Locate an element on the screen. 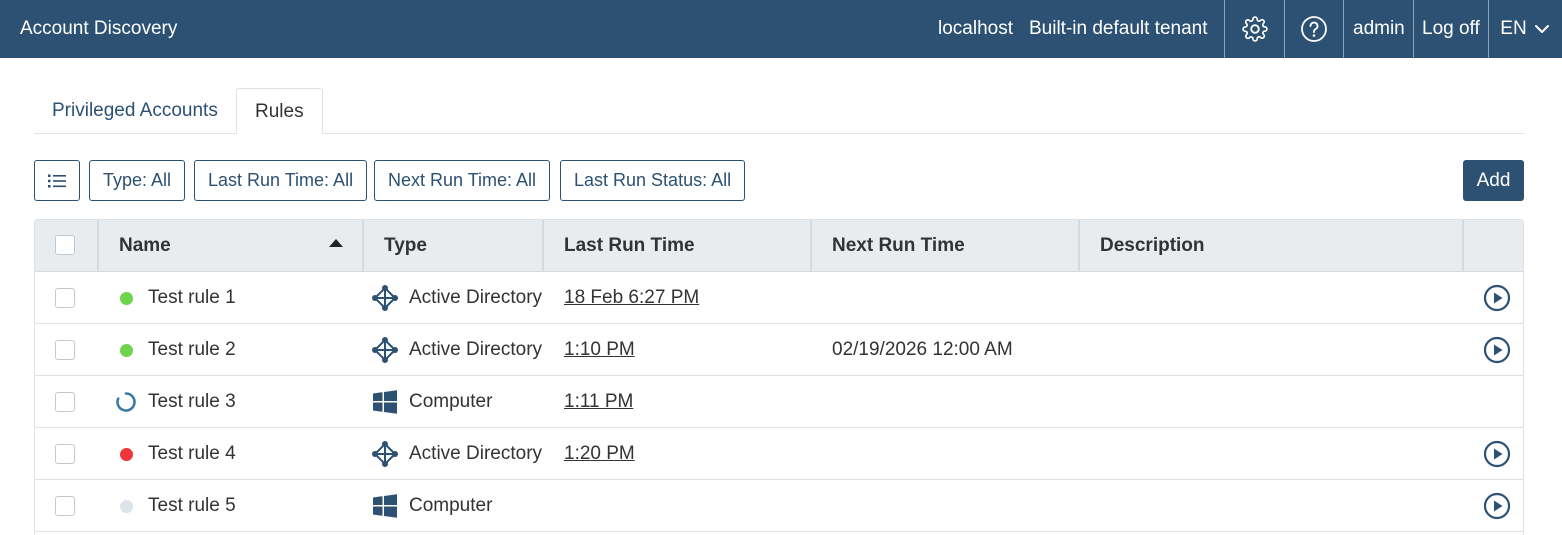  column-settings-button is located at coordinates (57, 180).